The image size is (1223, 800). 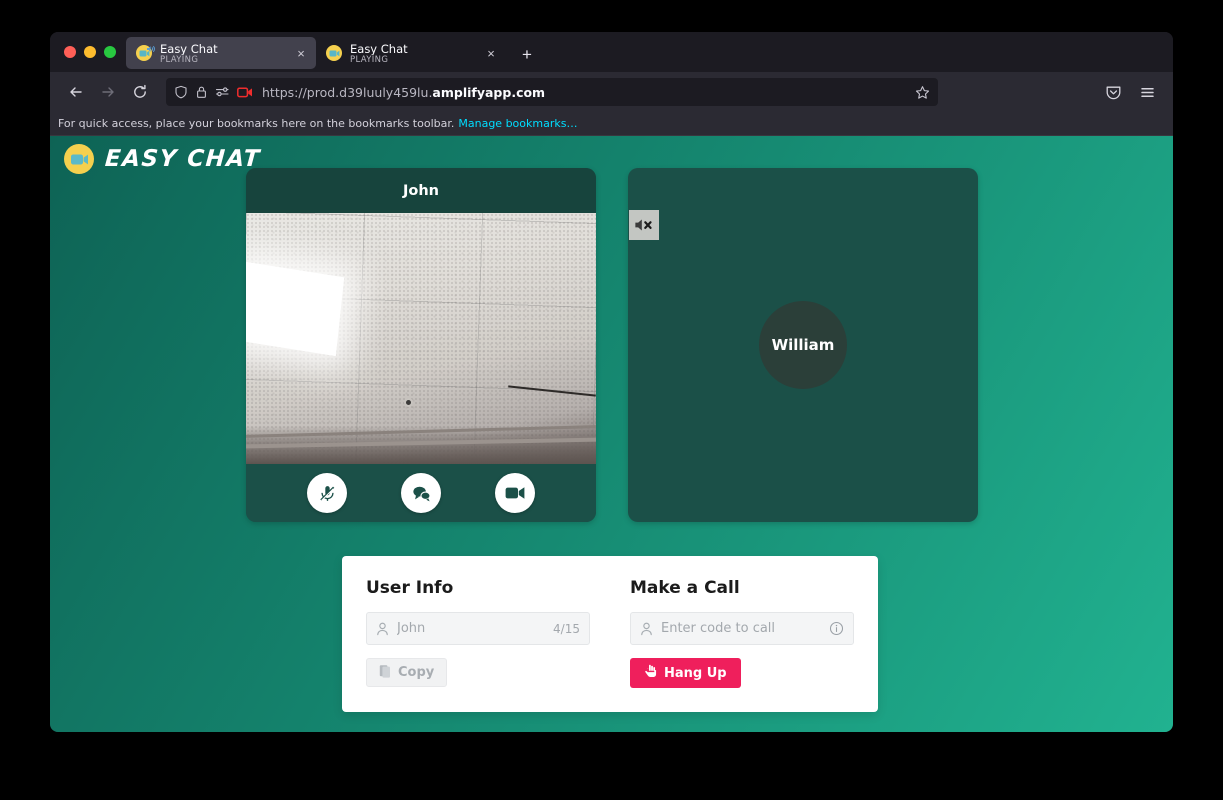 I want to click on close-window-button, so click(x=70, y=52).